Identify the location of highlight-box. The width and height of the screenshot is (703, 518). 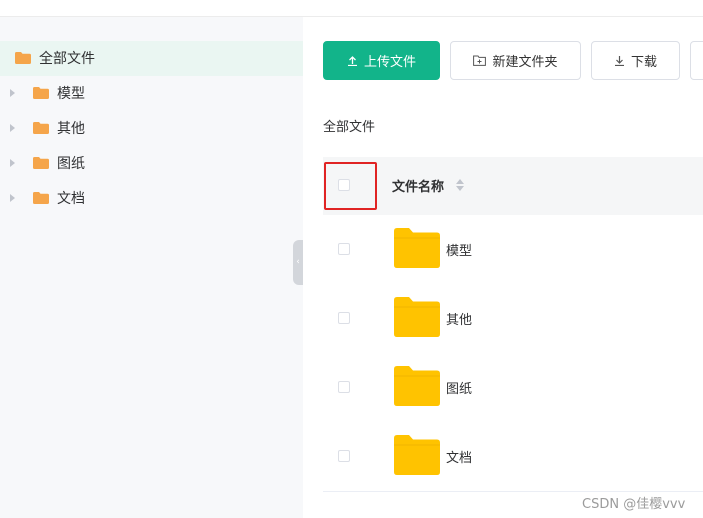
(350, 186).